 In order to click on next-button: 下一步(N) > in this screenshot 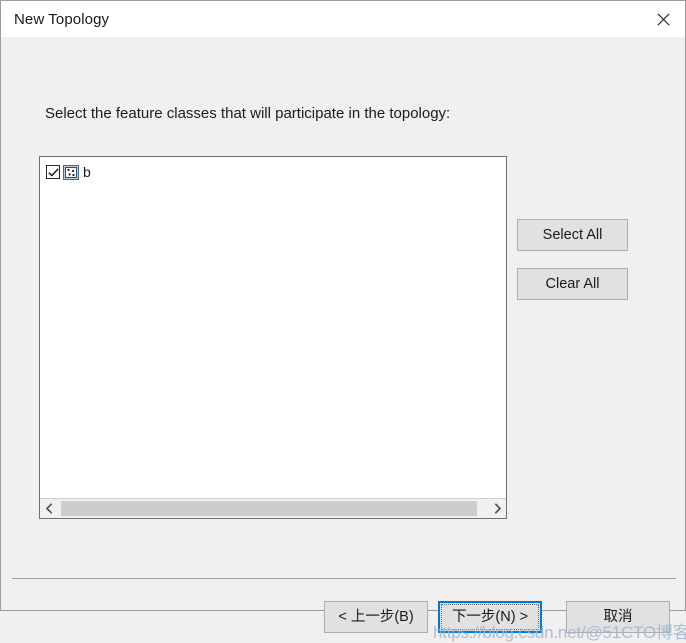, I will do `click(490, 617)`.